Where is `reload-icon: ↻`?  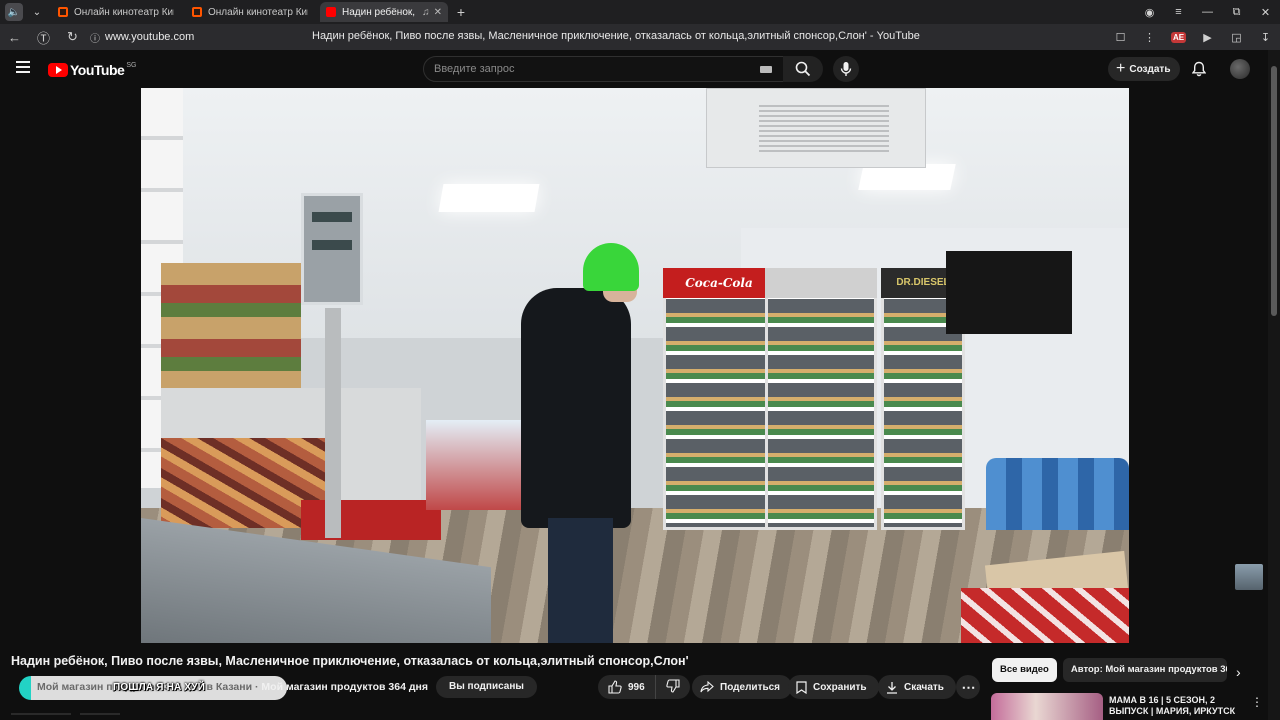
reload-icon: ↻ is located at coordinates (72, 37).